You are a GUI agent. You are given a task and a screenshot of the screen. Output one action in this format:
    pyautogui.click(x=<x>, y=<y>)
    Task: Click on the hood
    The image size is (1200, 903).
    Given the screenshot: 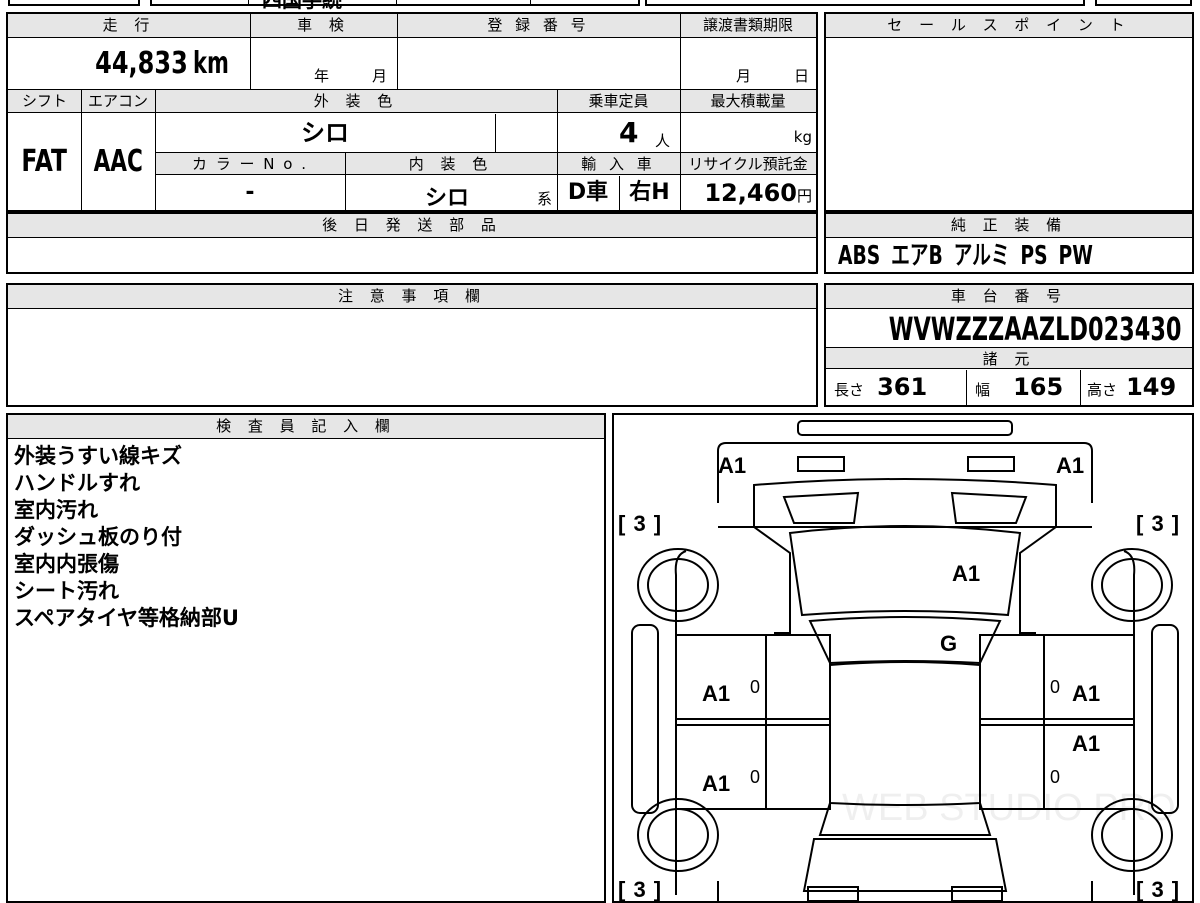 What is the action you would take?
    pyautogui.click(x=905, y=571)
    